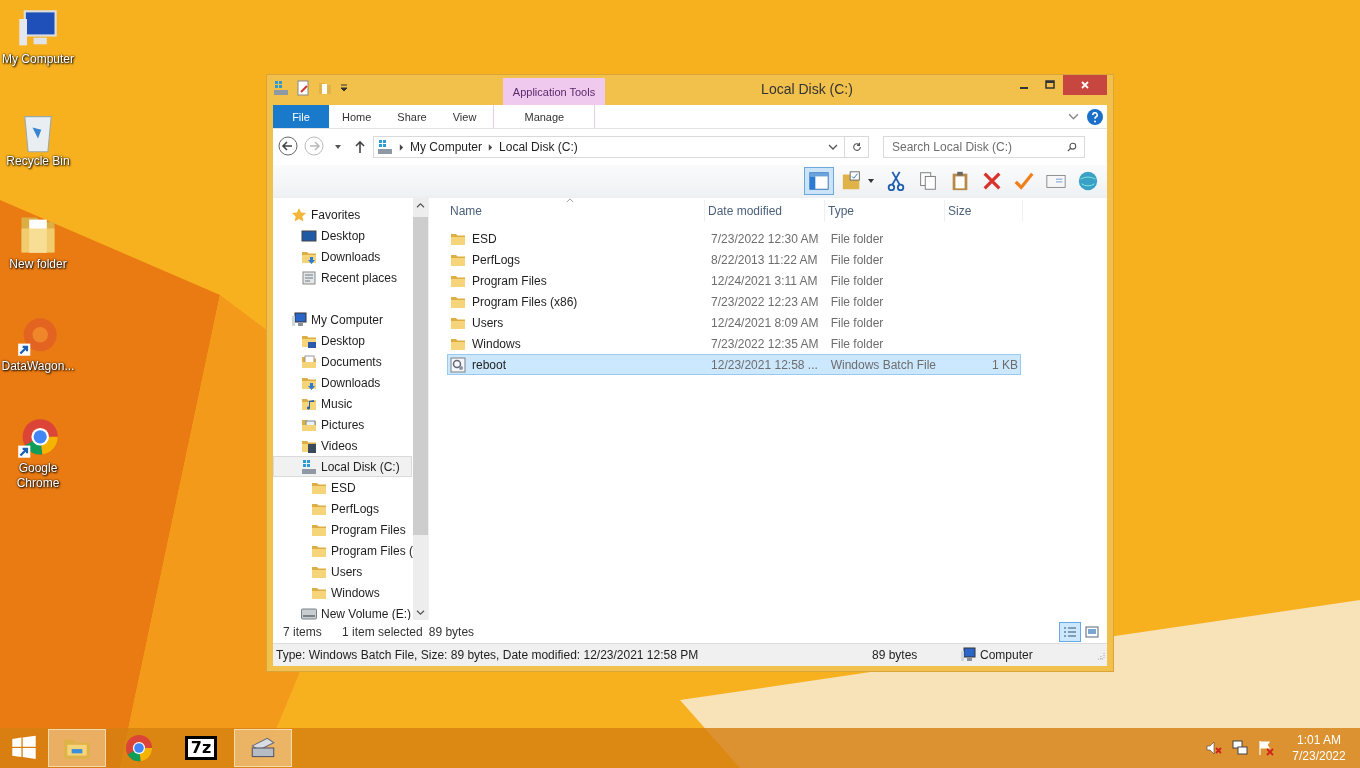 The height and width of the screenshot is (768, 1360). Describe the element at coordinates (489, 364) in the screenshot. I see `file-name: reboot` at that location.